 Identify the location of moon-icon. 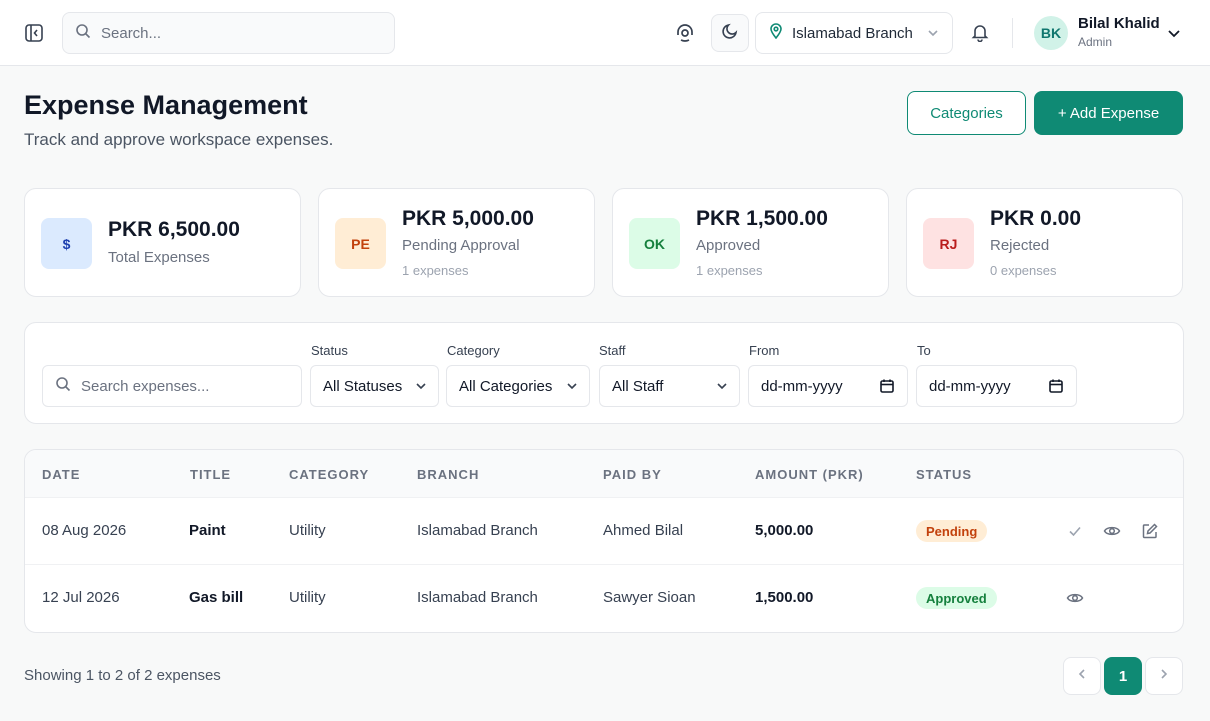
(730, 33).